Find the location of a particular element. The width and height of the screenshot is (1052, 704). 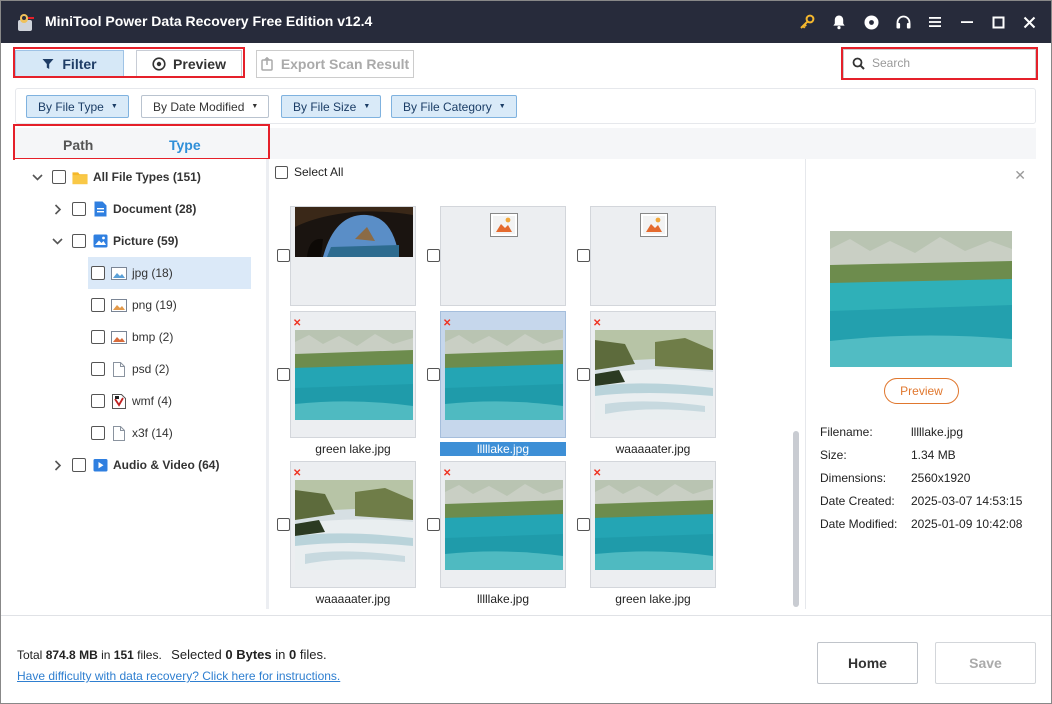

bell-icon is located at coordinates (839, 22).